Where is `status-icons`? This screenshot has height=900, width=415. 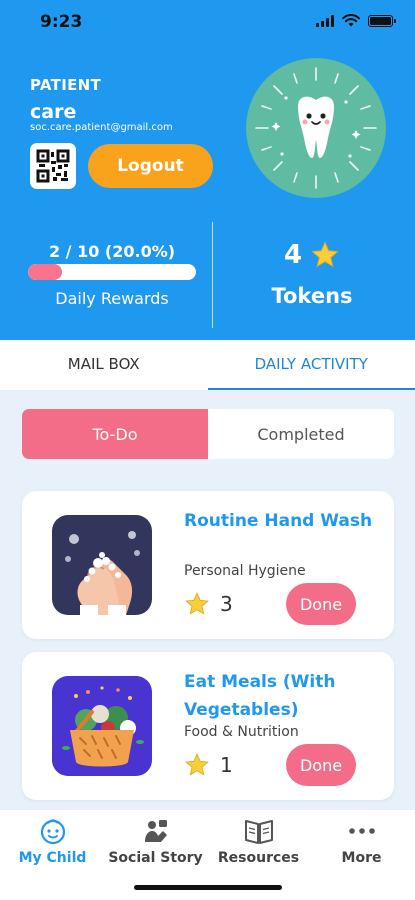
status-icons is located at coordinates (356, 20).